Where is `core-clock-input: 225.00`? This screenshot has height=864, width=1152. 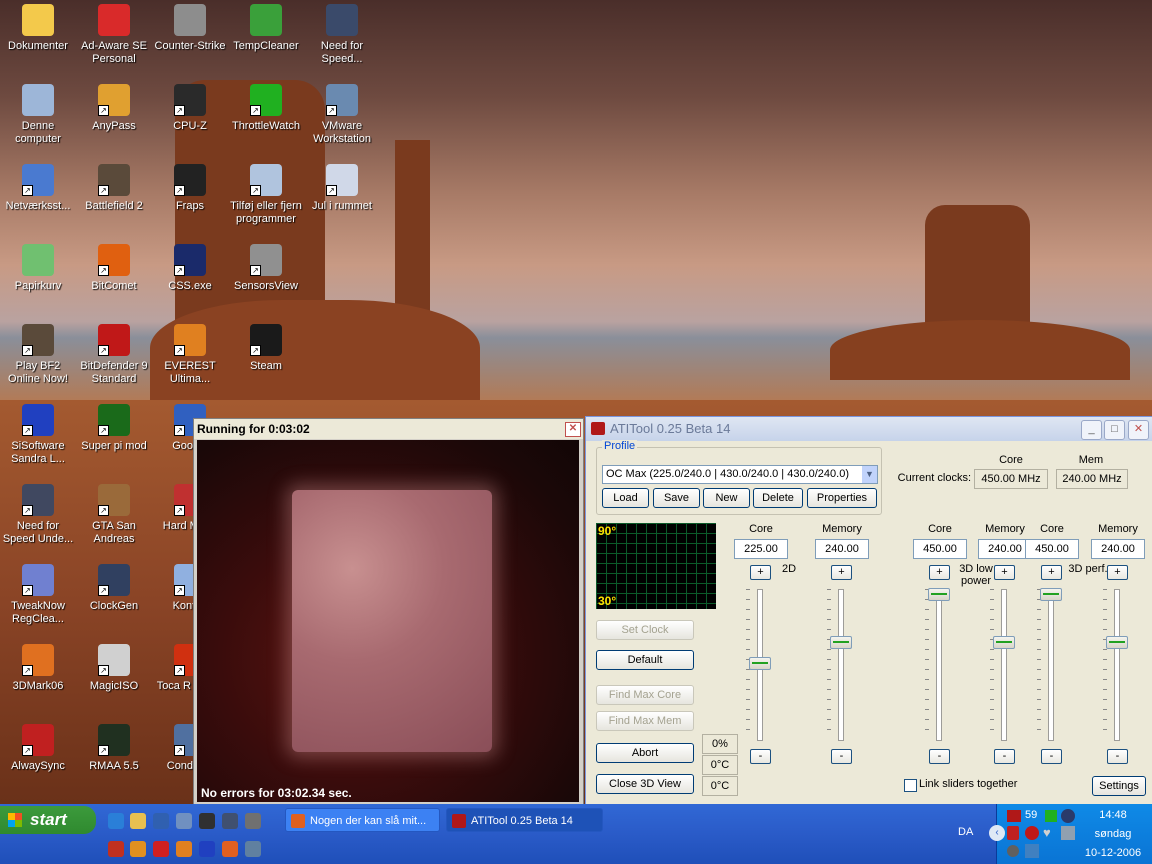
core-clock-input: 225.00 is located at coordinates (761, 549).